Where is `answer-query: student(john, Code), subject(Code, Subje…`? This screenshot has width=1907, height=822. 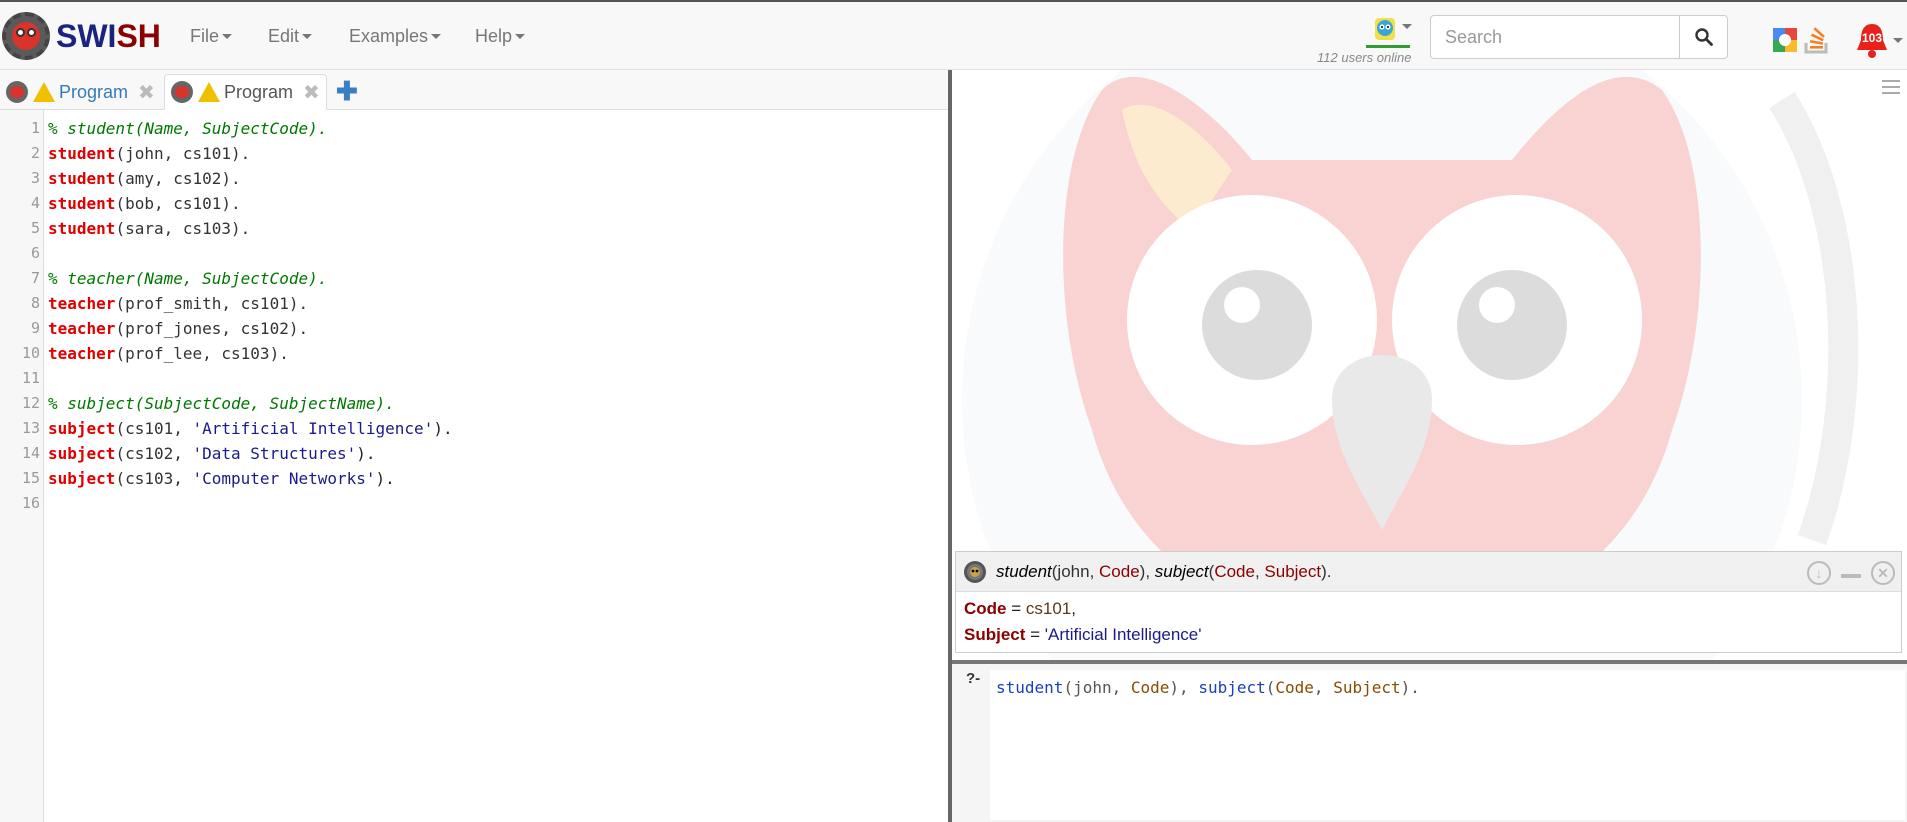 answer-query: student(john, Code), subject(Code, Subje… is located at coordinates (1164, 571).